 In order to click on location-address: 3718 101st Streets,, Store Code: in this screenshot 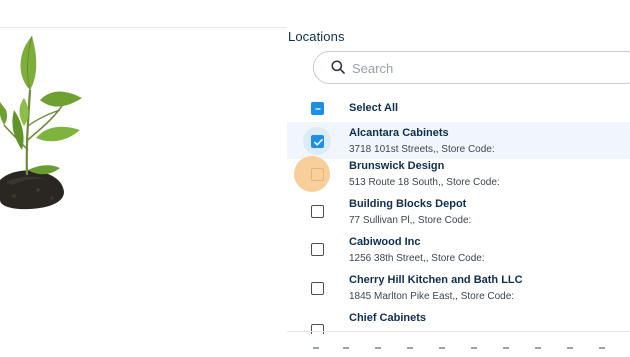, I will do `click(422, 149)`.